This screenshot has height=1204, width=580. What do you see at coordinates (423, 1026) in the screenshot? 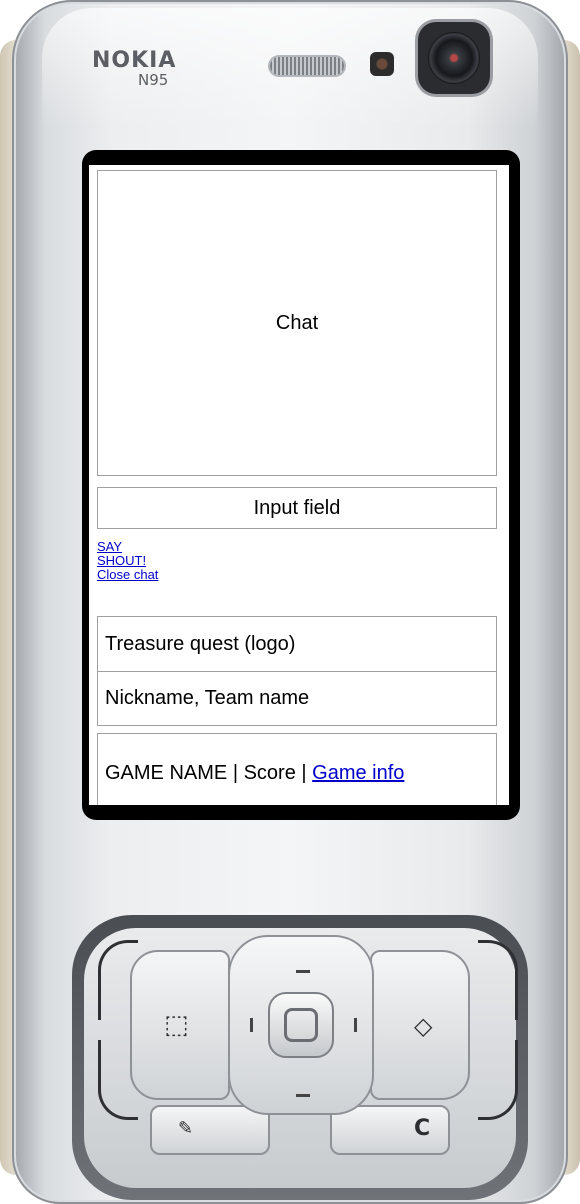
I see `multimedia-icon: ◇` at bounding box center [423, 1026].